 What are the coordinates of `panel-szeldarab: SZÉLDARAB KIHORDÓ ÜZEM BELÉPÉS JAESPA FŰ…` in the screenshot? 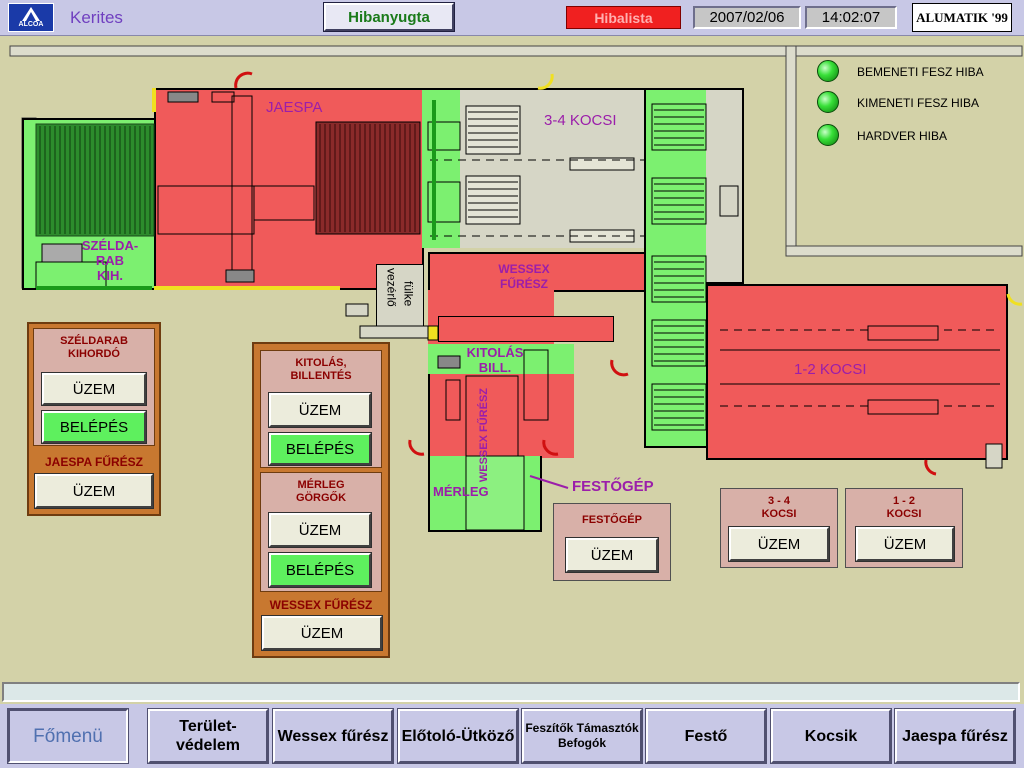 It's located at (94, 419).